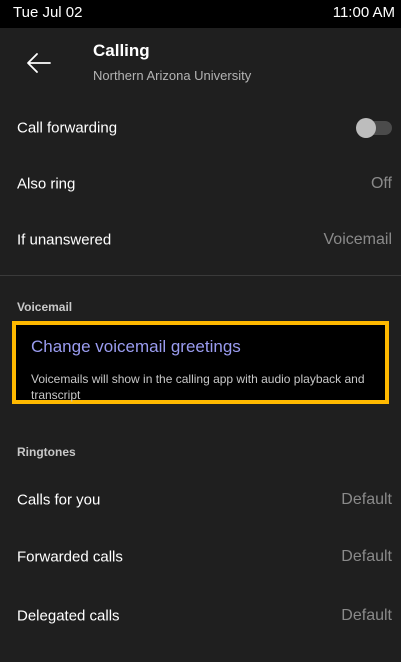  Describe the element at coordinates (121, 50) in the screenshot. I see `page-title: Calling` at that location.